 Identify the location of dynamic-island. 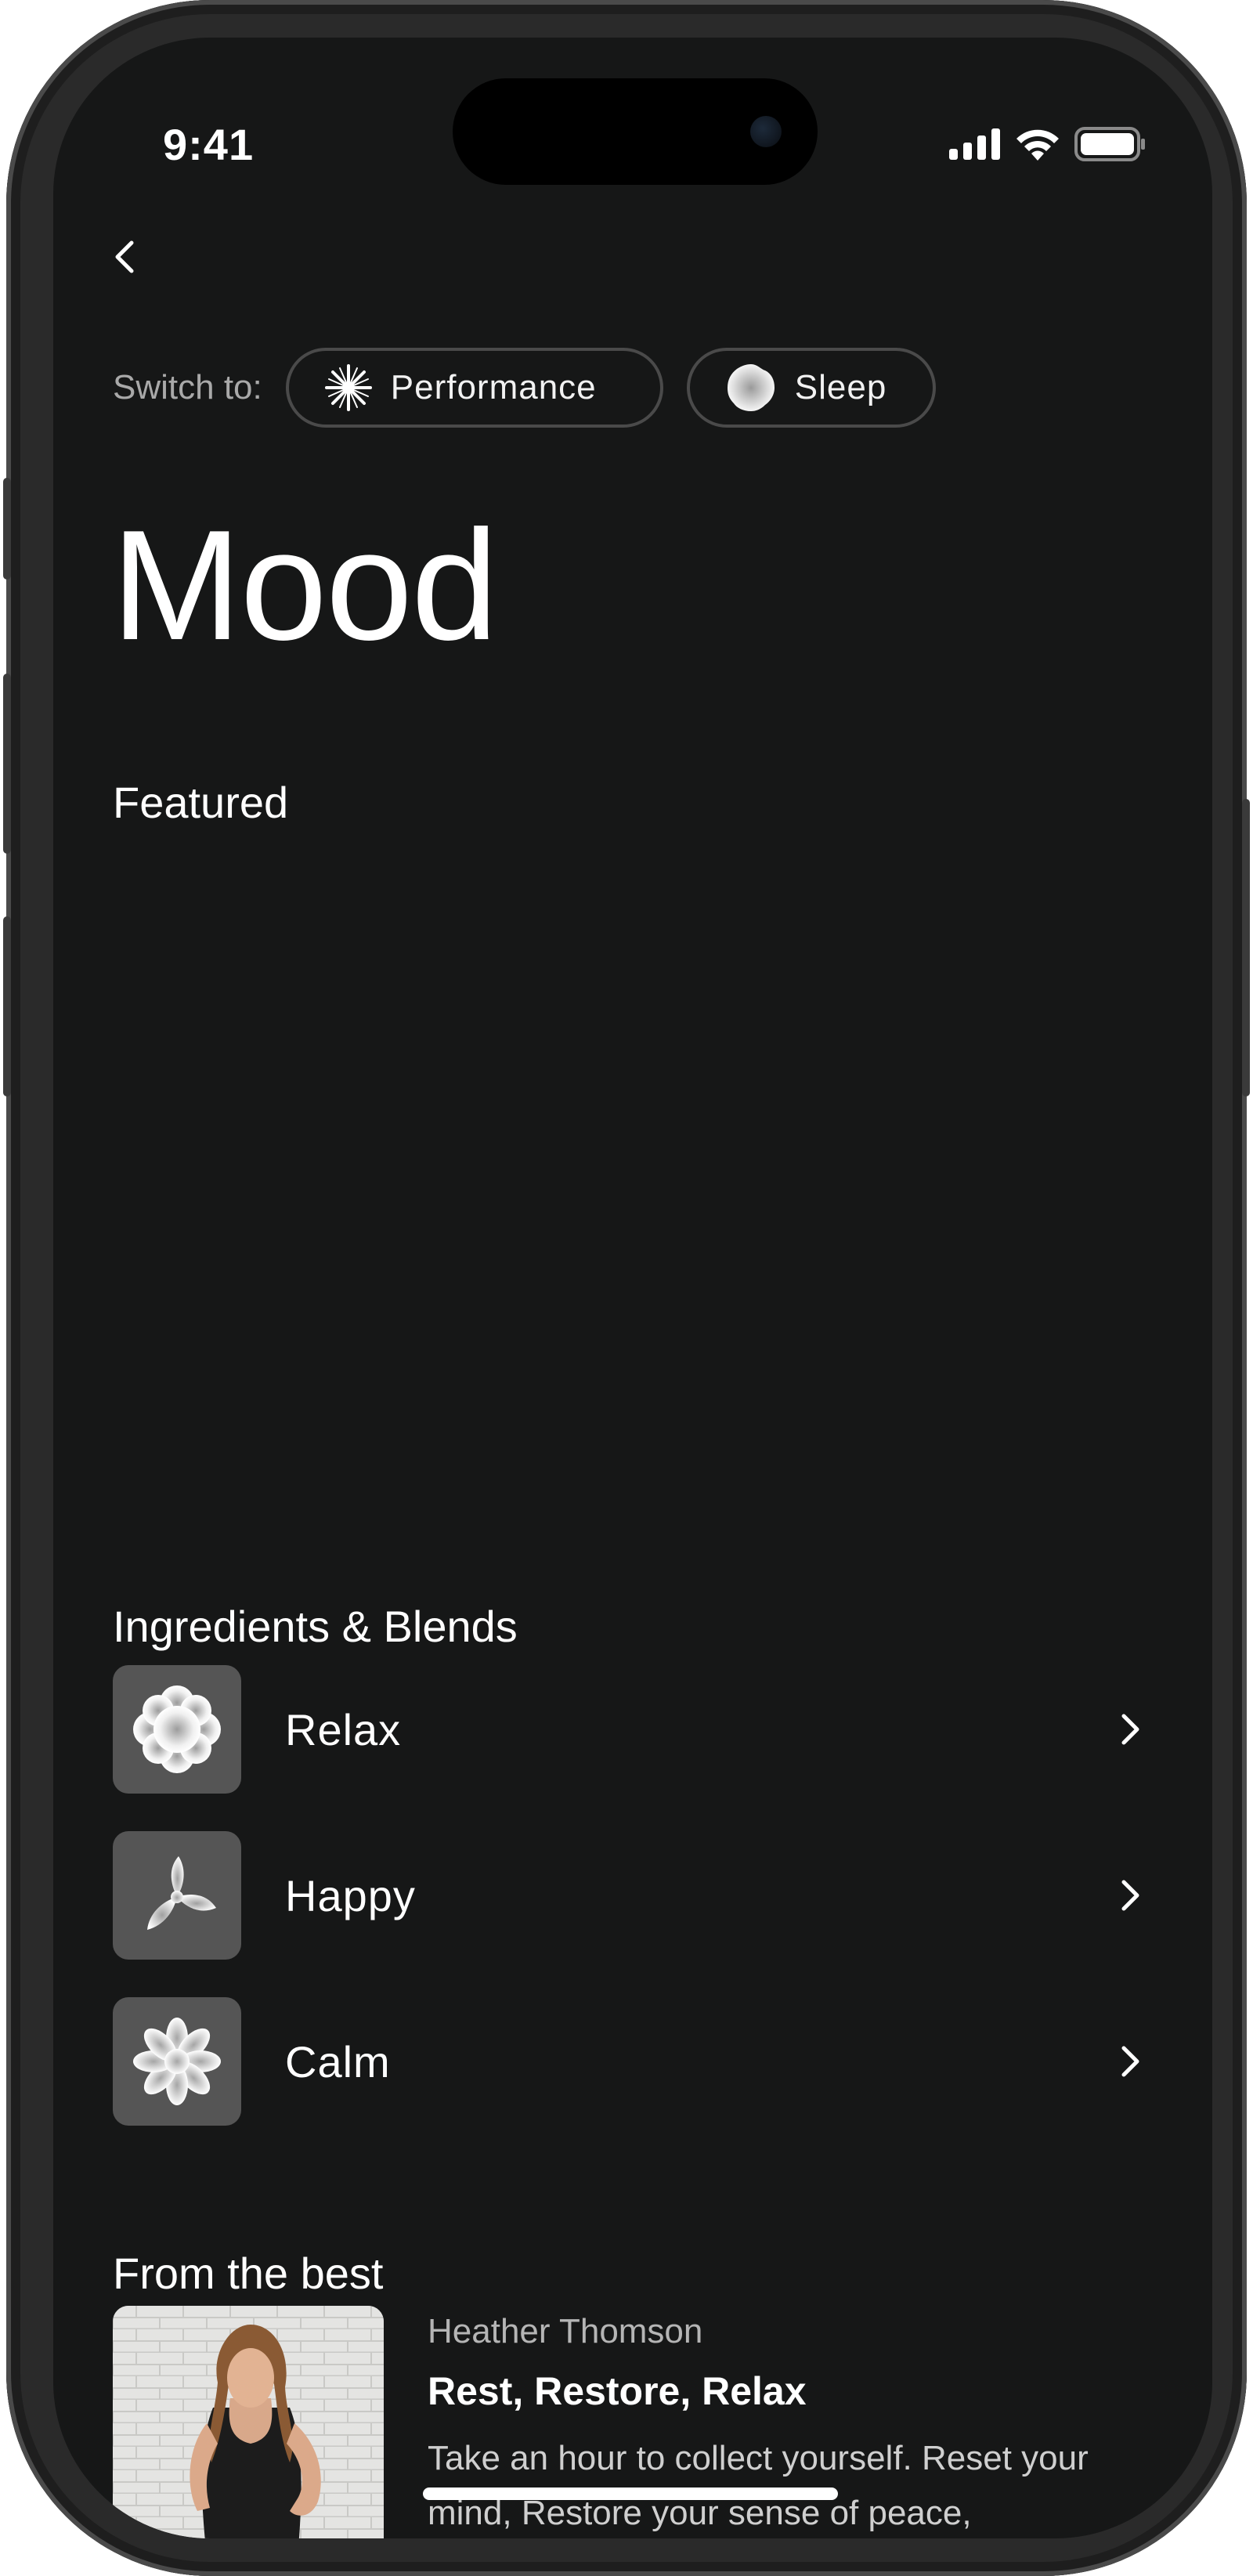
(635, 131).